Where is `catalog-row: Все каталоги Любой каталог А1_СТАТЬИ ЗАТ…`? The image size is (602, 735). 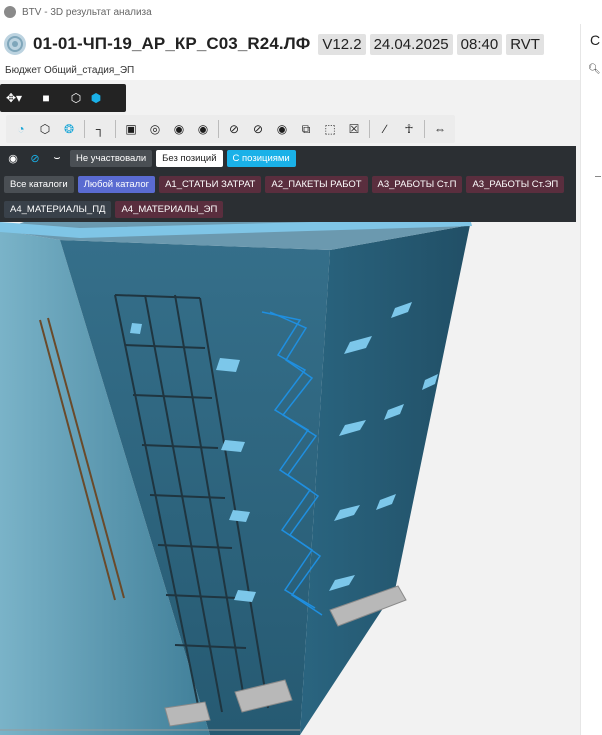 catalog-row: Все каталоги Любой каталог А1_СТАТЬИ ЗАТ… is located at coordinates (284, 184).